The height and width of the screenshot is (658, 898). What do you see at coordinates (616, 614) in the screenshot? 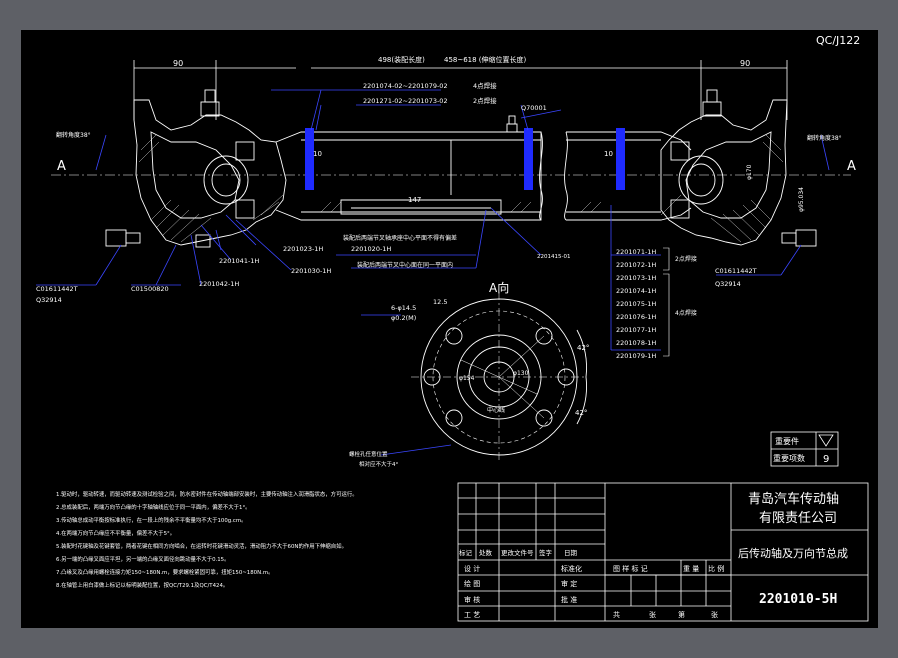
I see `sheets-total-label: 共` at bounding box center [616, 614].